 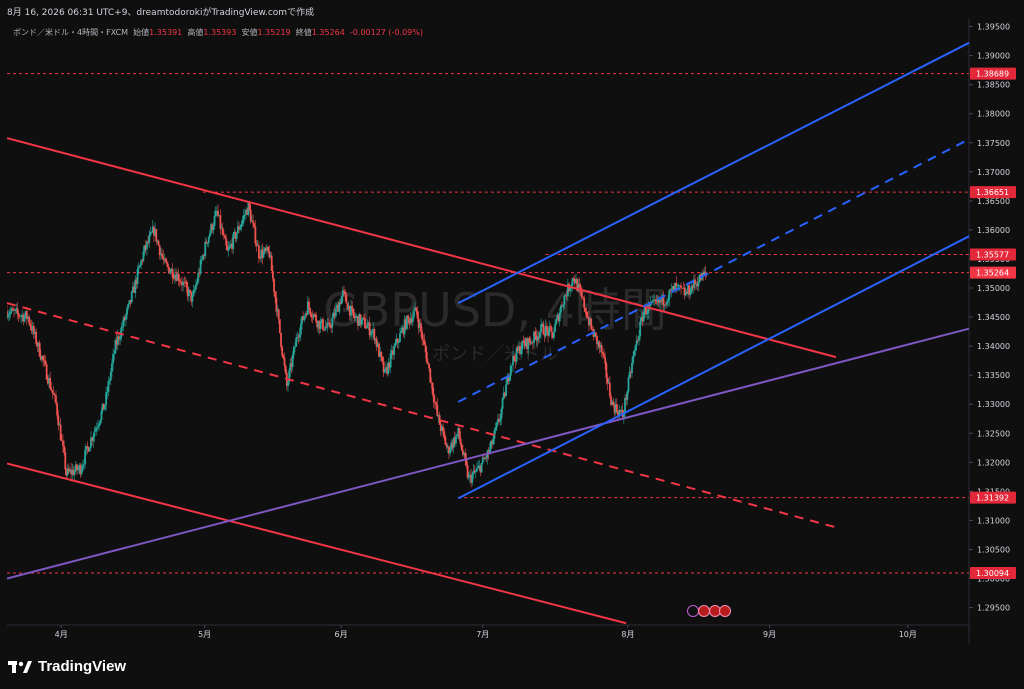 I want to click on y-tick-label: 1.38500, so click(x=993, y=85).